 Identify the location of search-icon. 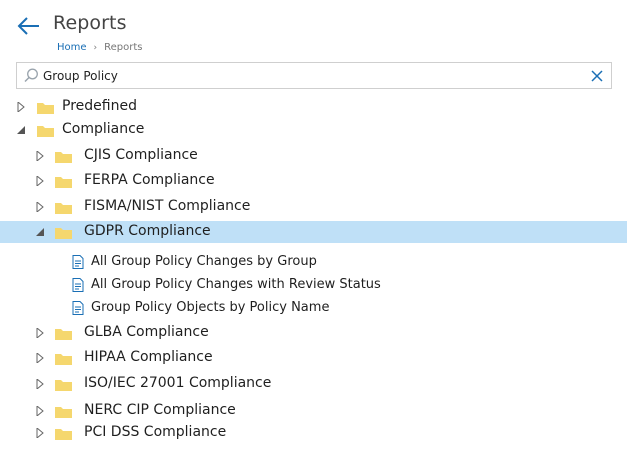
(31, 75).